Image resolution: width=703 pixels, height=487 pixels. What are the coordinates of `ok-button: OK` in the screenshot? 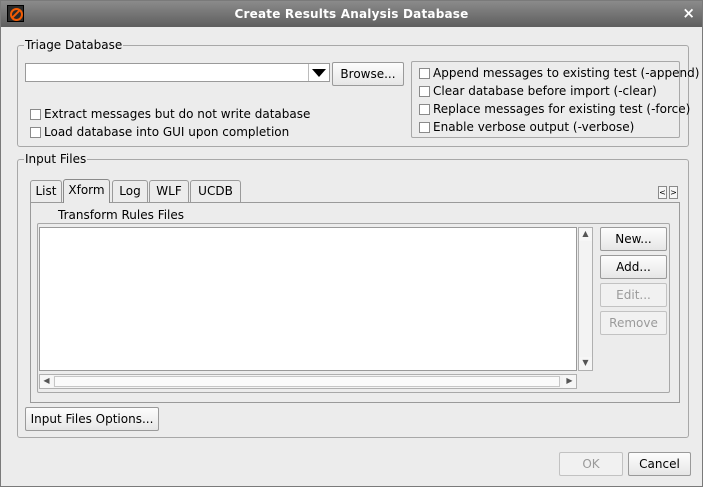 It's located at (591, 464).